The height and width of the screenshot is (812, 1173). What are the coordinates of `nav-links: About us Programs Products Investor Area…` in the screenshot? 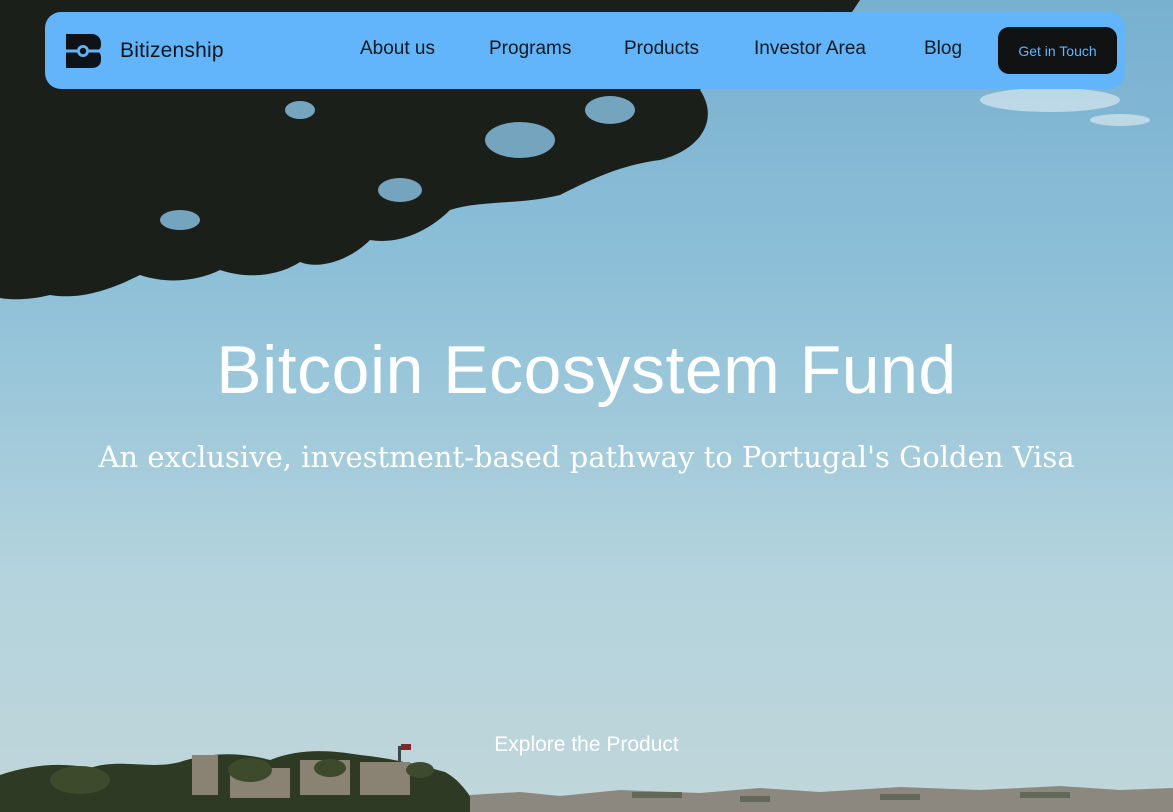 It's located at (585, 50).